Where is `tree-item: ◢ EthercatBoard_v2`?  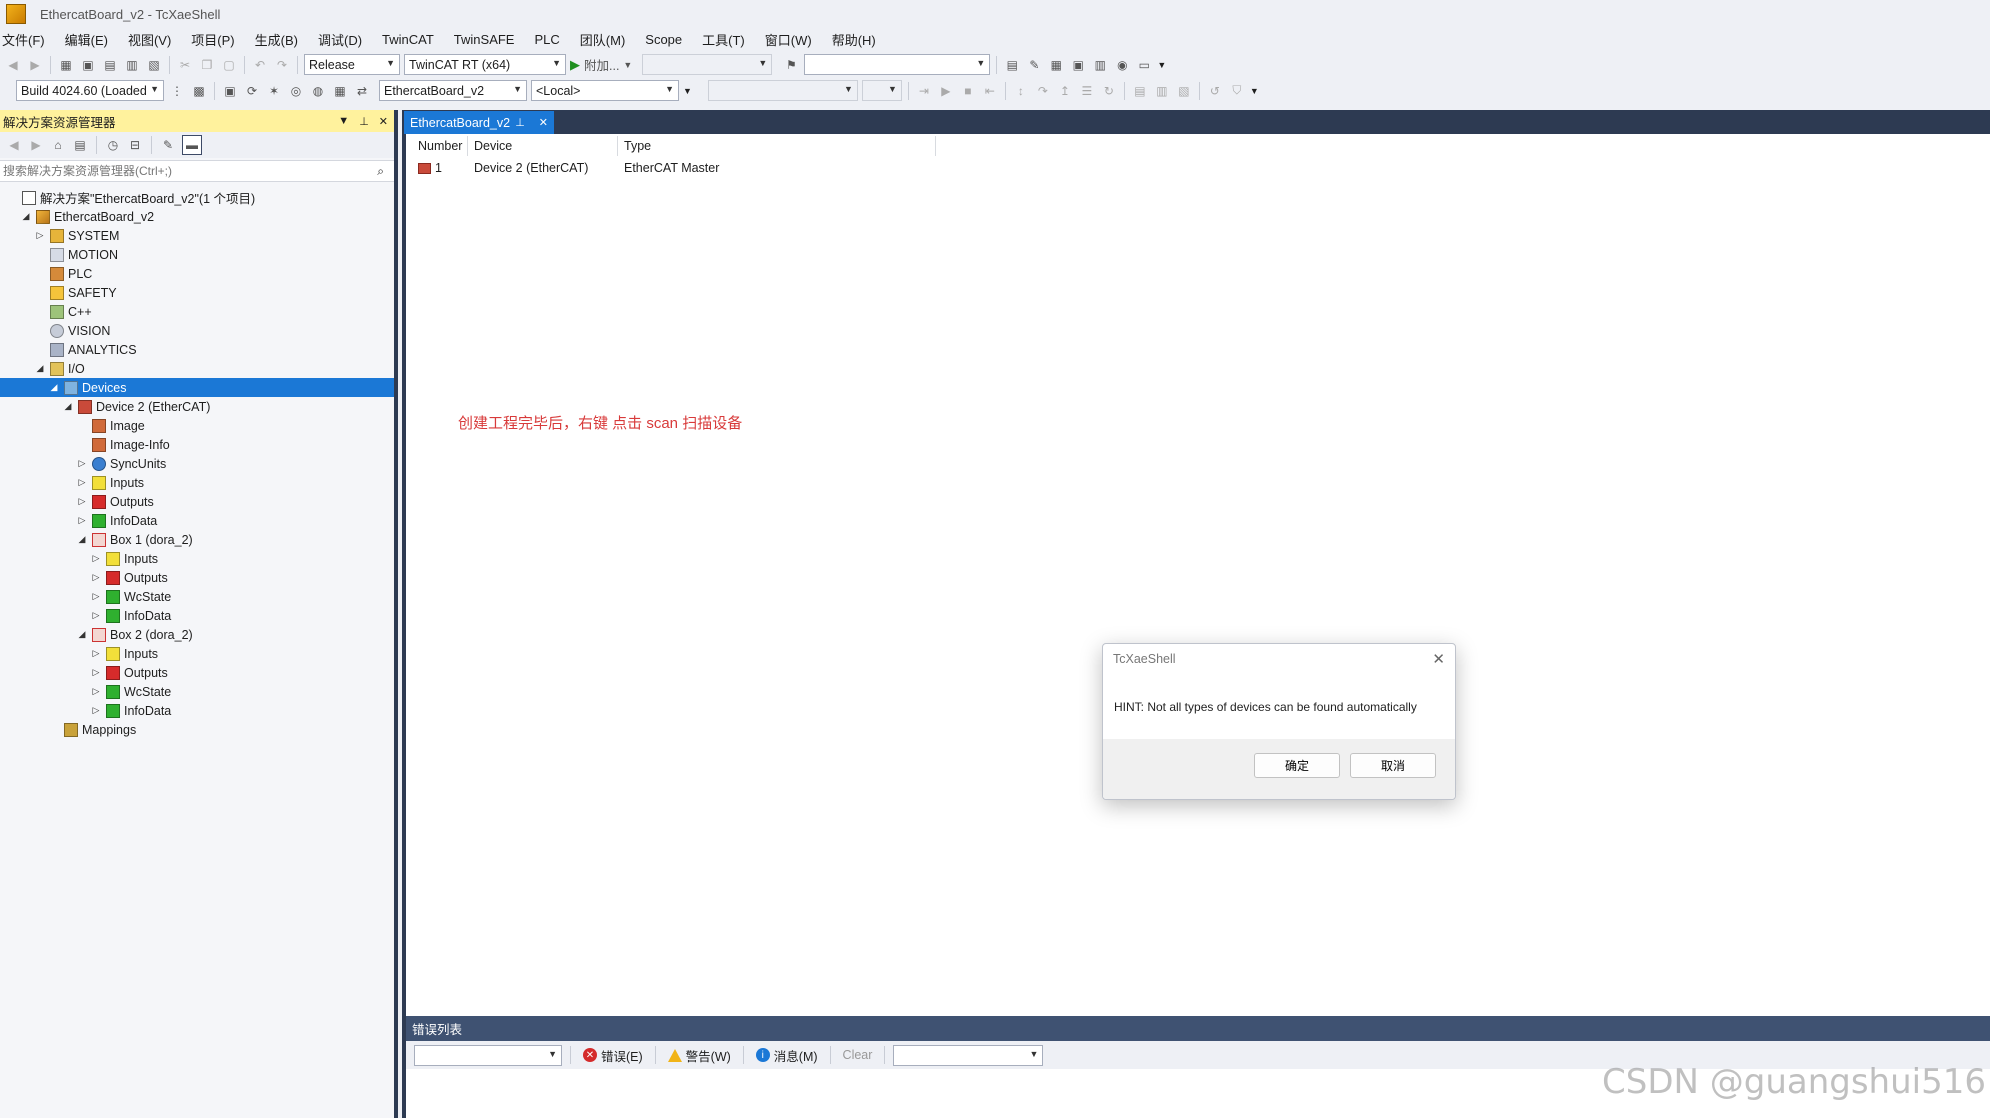 tree-item: ◢ EthercatBoard_v2 is located at coordinates (197, 216).